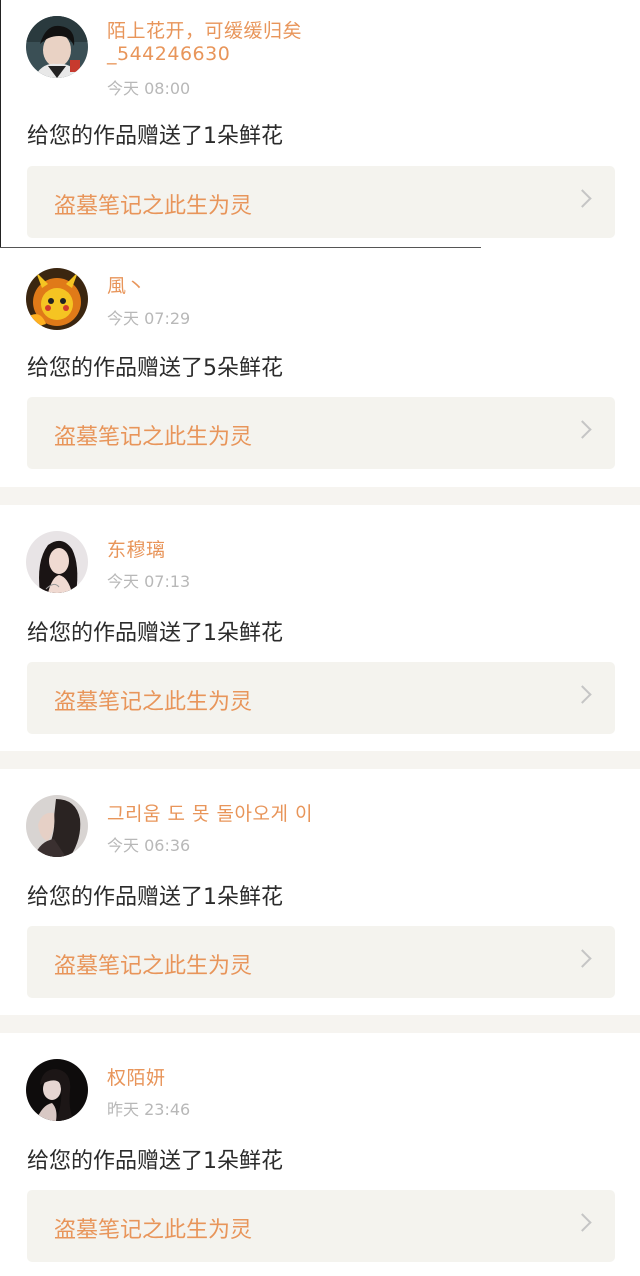 Image resolution: width=640 pixels, height=1276 pixels. What do you see at coordinates (210, 814) in the screenshot?
I see `username: 그리움 도 못 돌아오게 이` at bounding box center [210, 814].